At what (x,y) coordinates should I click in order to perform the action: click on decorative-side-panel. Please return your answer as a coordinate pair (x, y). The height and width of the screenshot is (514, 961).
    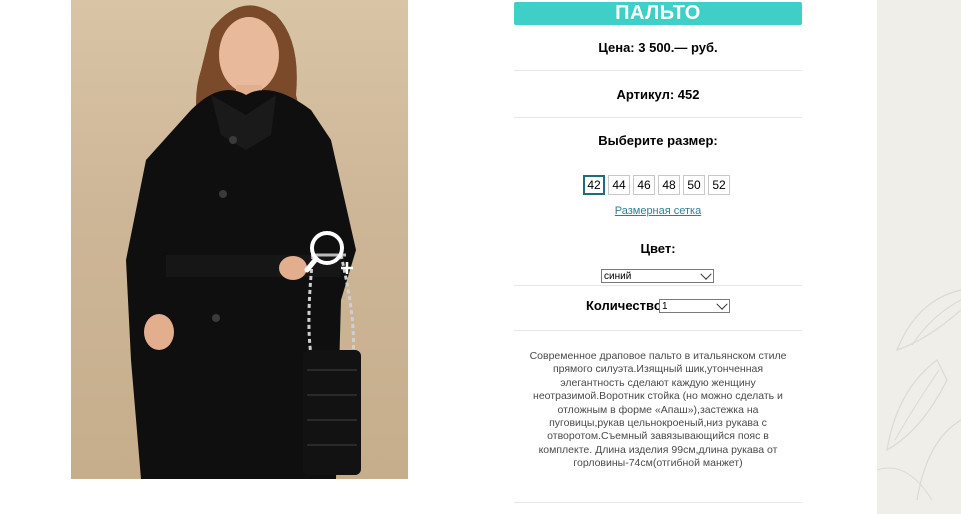
    Looking at the image, I should click on (919, 257).